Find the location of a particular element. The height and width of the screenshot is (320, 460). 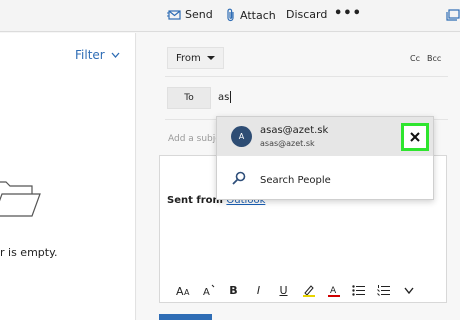

send-button: Send is located at coordinates (190, 14).